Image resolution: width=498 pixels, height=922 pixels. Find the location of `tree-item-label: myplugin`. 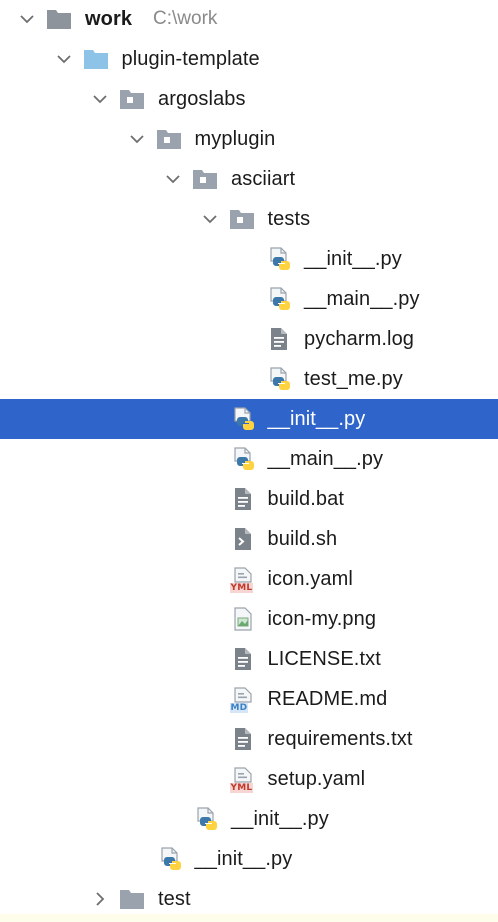

tree-item-label: myplugin is located at coordinates (235, 139).